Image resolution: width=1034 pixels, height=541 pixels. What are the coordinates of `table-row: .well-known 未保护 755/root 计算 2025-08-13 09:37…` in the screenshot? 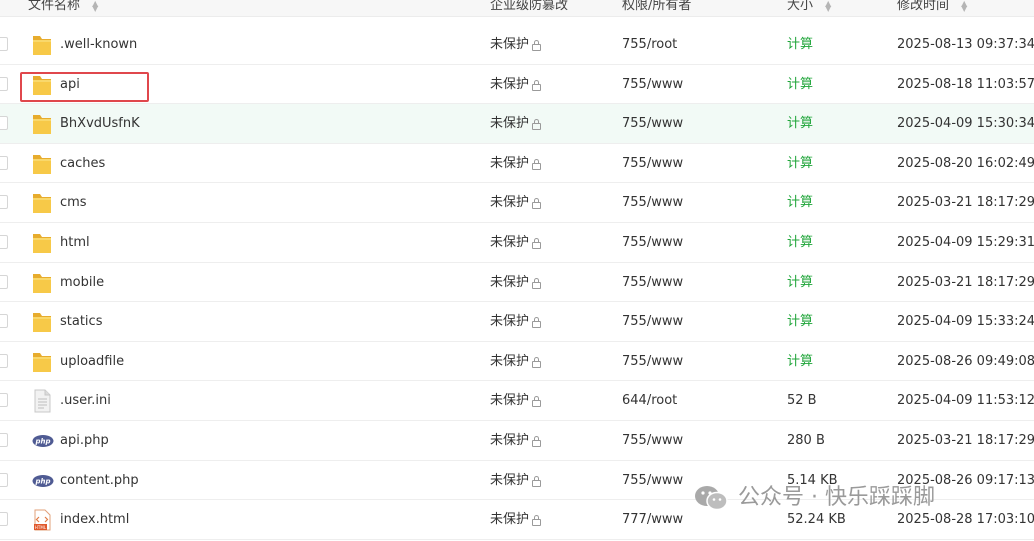 It's located at (517, 45).